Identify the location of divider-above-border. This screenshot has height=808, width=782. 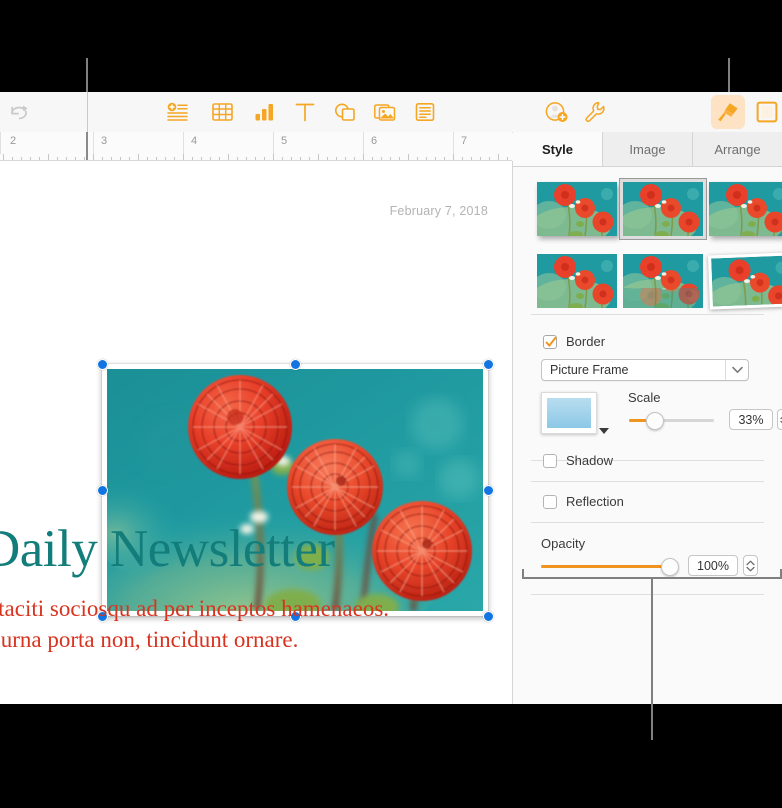
(647, 314).